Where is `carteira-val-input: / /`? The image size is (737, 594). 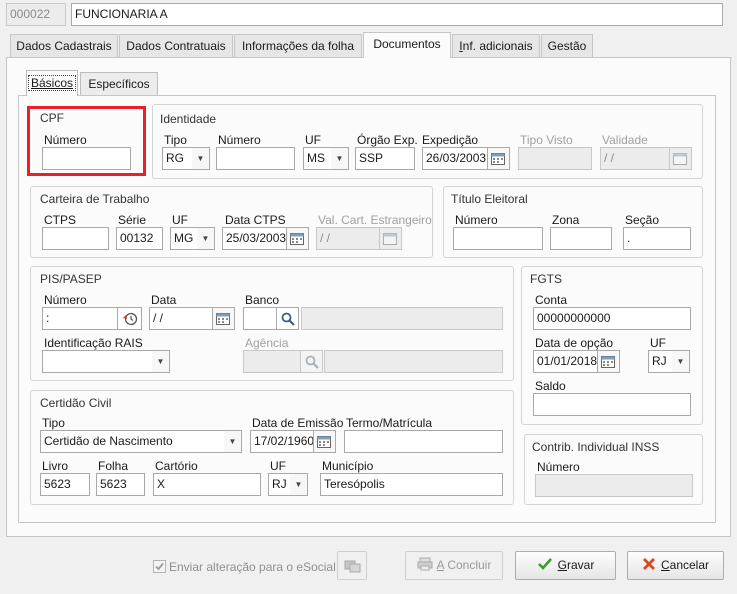 carteira-val-input: / / is located at coordinates (348, 238).